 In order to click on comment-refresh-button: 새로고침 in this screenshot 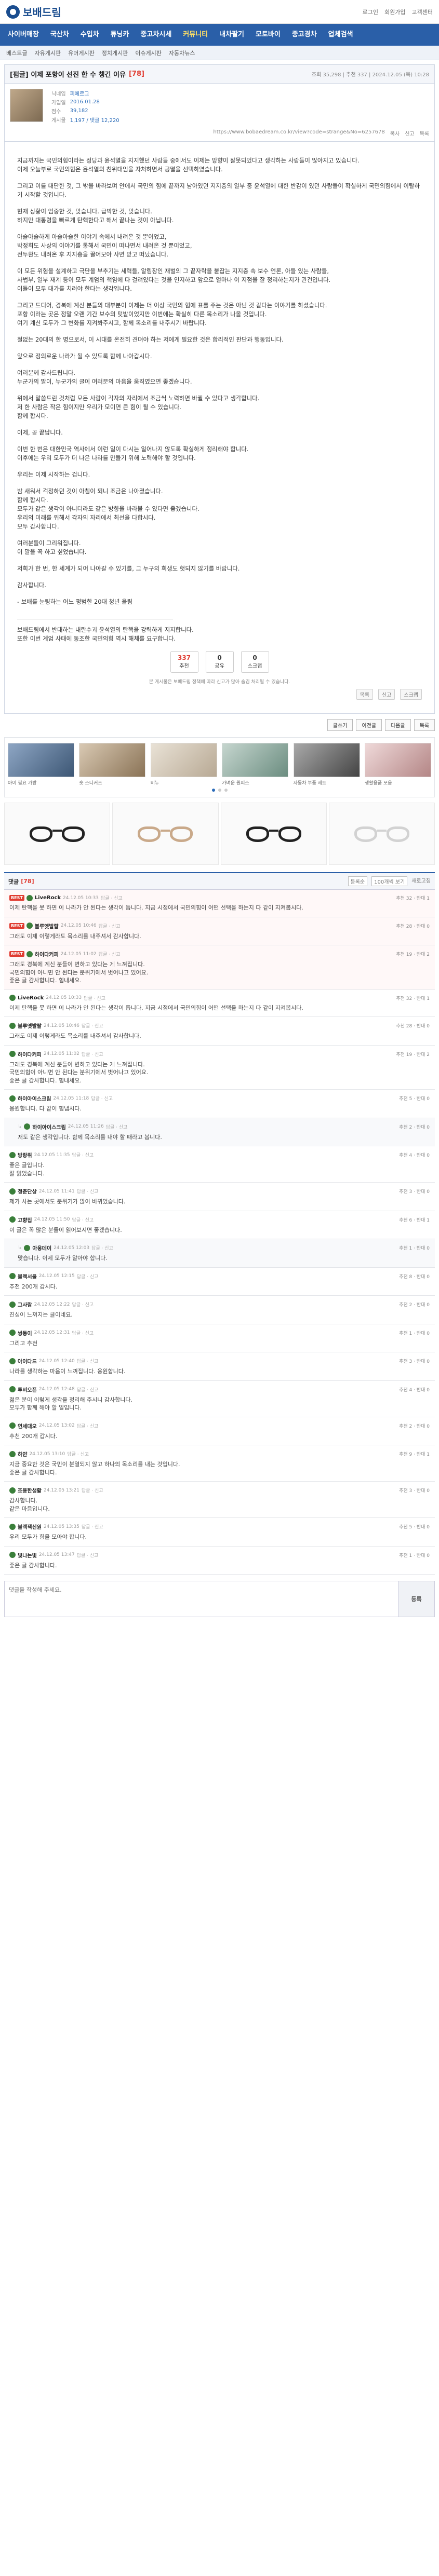, I will do `click(421, 881)`.